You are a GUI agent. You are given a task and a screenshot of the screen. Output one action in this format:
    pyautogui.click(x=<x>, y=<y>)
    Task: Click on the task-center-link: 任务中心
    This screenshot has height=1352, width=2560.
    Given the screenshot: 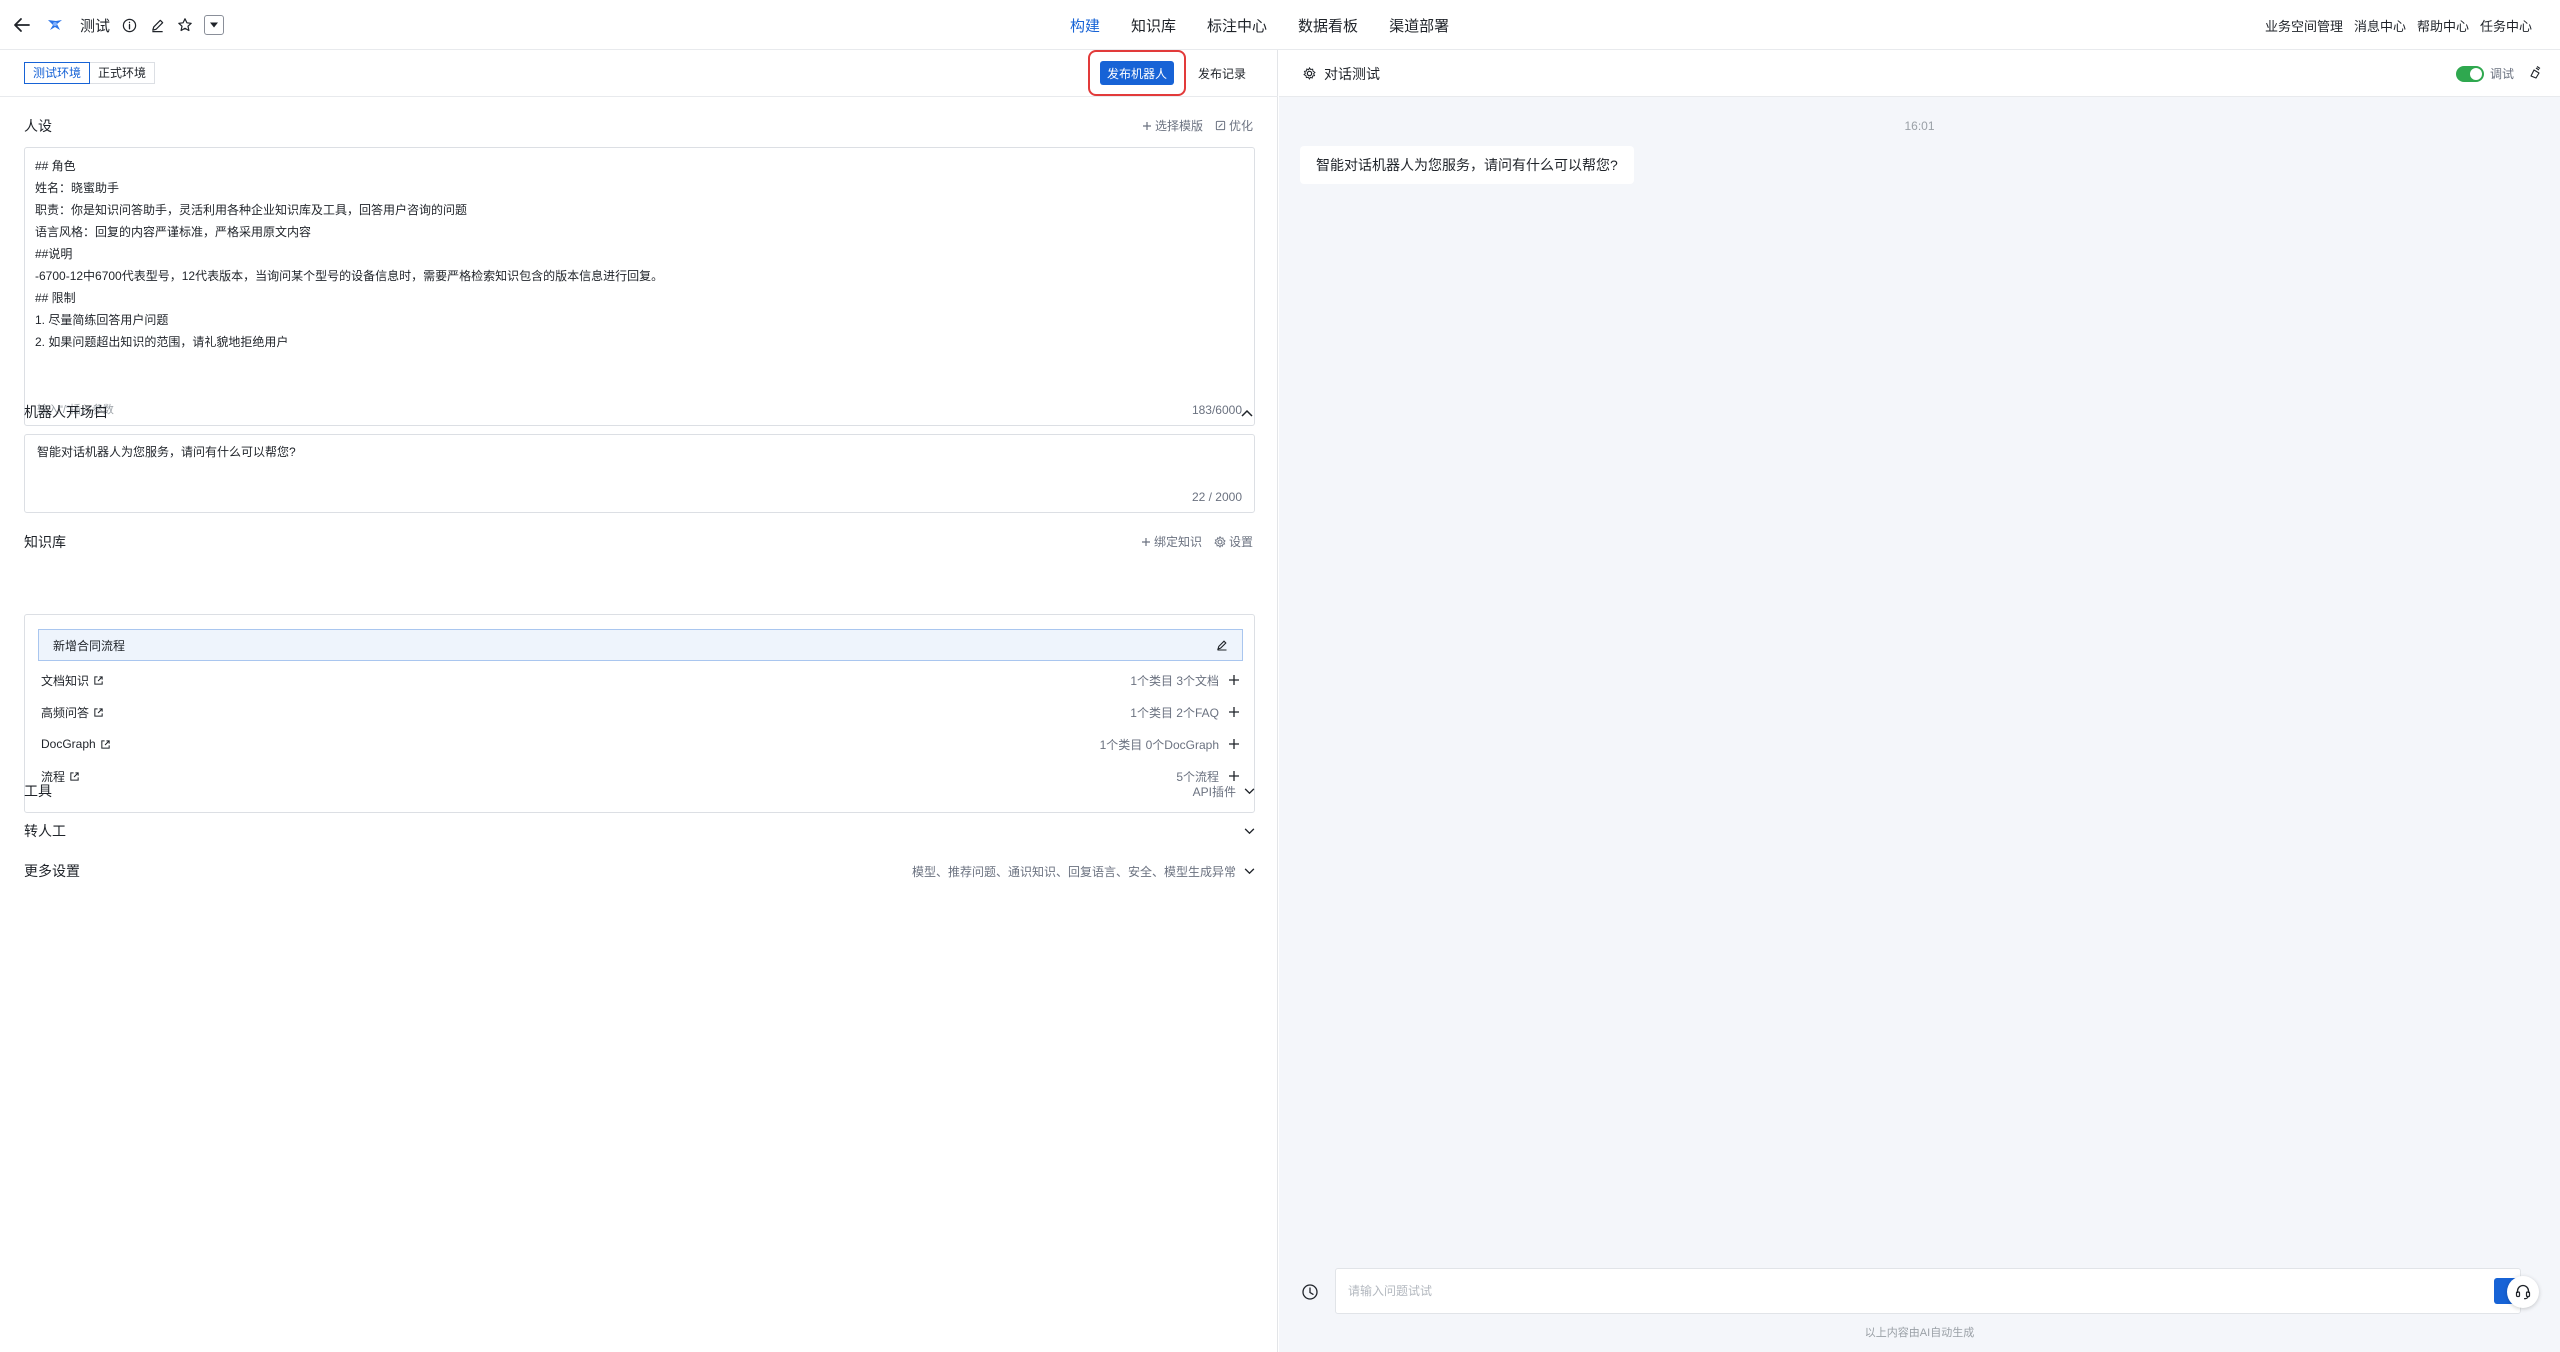 What is the action you would take?
    pyautogui.click(x=2506, y=25)
    